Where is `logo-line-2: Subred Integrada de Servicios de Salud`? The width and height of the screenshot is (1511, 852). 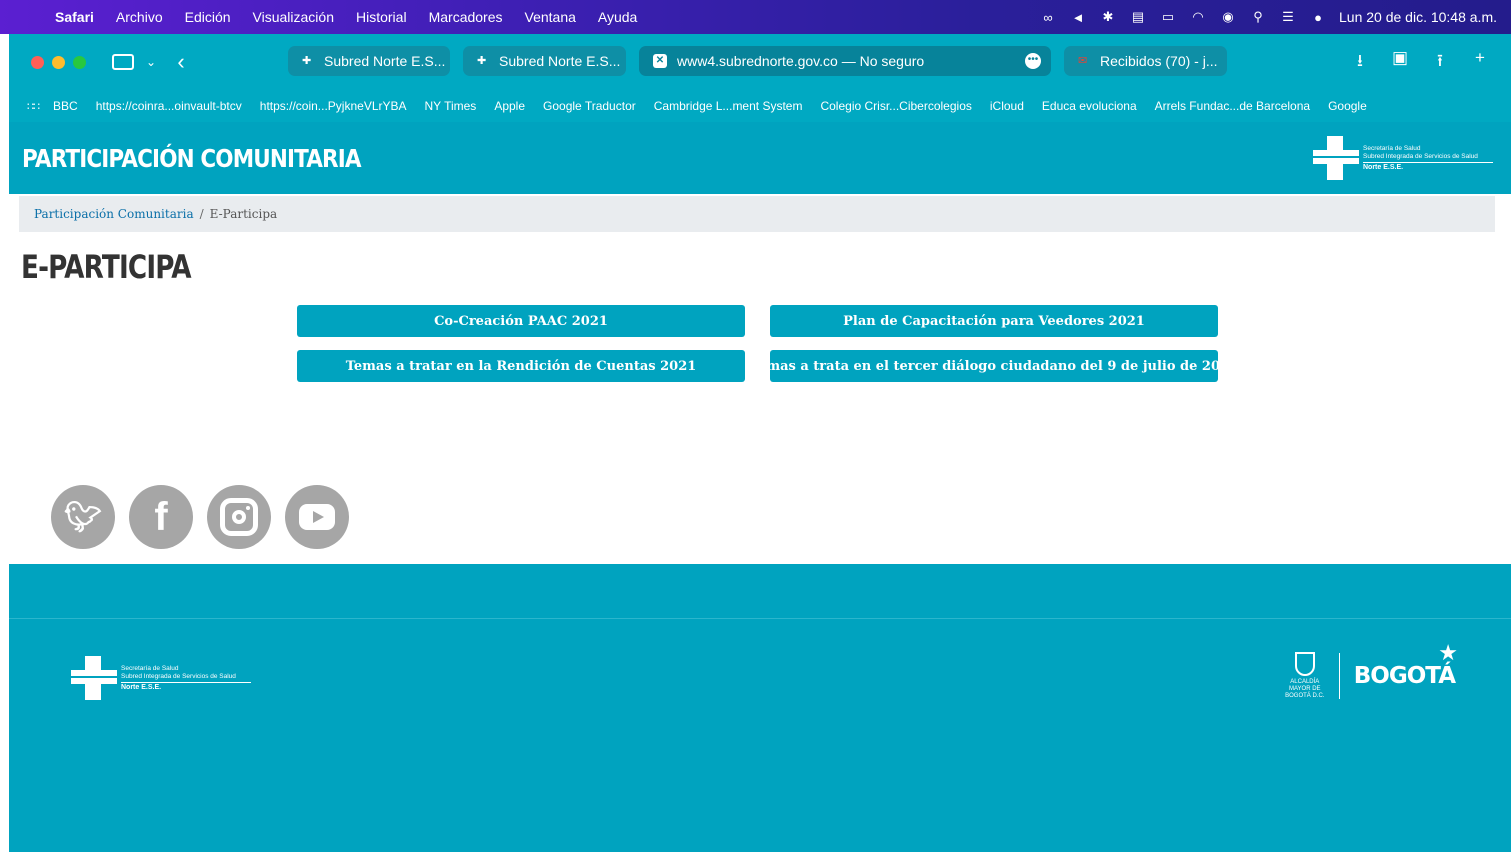 logo-line-2: Subred Integrada de Servicios de Salud is located at coordinates (1420, 156).